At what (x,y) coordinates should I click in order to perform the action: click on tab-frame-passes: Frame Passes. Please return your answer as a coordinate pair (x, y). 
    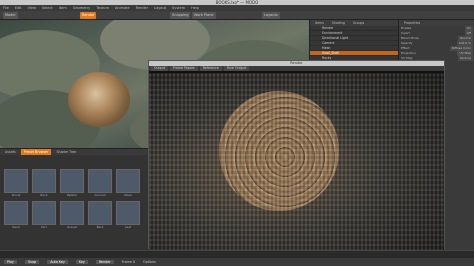
    Looking at the image, I should click on (184, 68).